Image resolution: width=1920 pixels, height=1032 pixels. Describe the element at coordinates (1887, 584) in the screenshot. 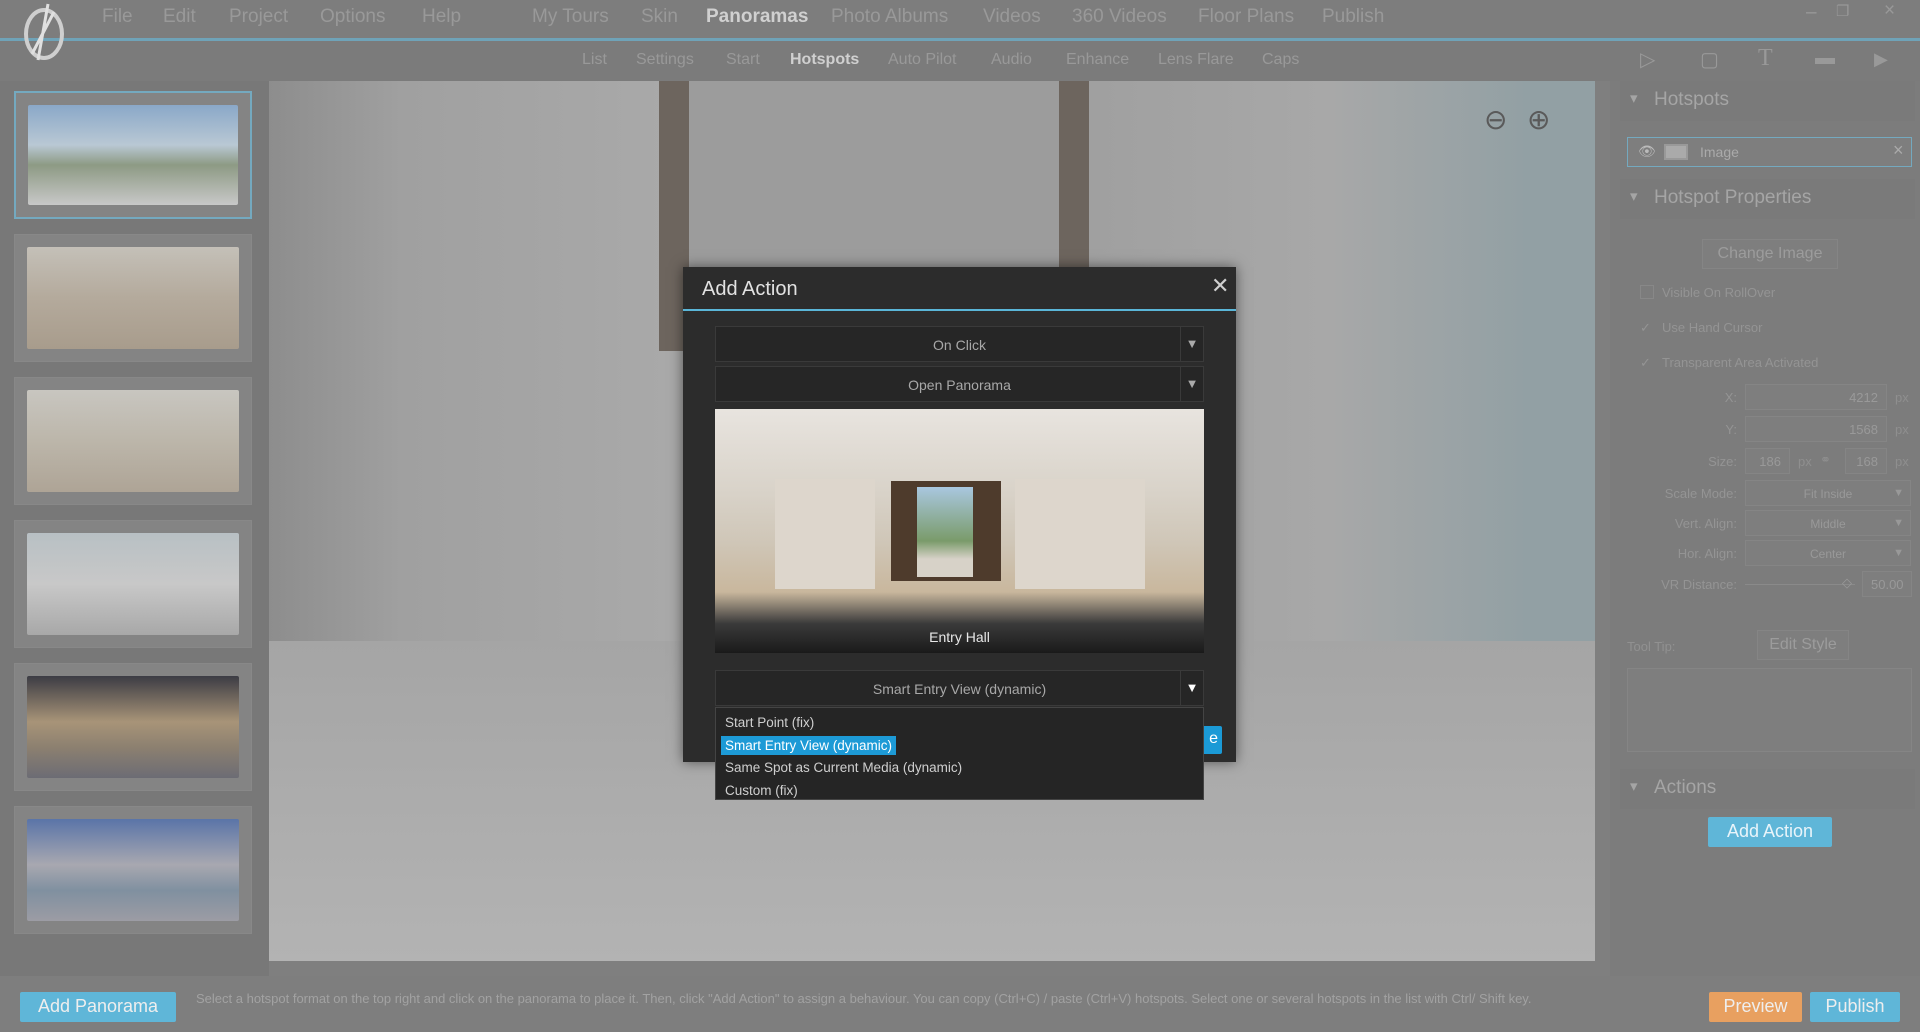

I see `vr-distance-input: 50.00` at that location.